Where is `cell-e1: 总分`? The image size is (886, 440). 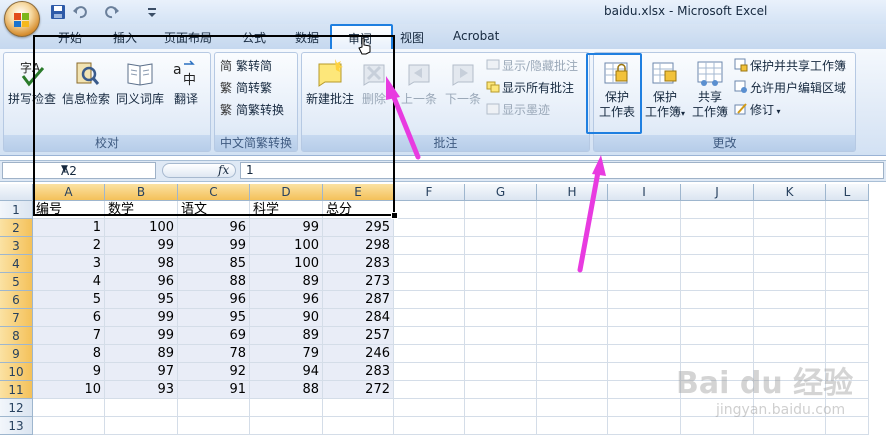 cell-e1: 总分 is located at coordinates (358, 210).